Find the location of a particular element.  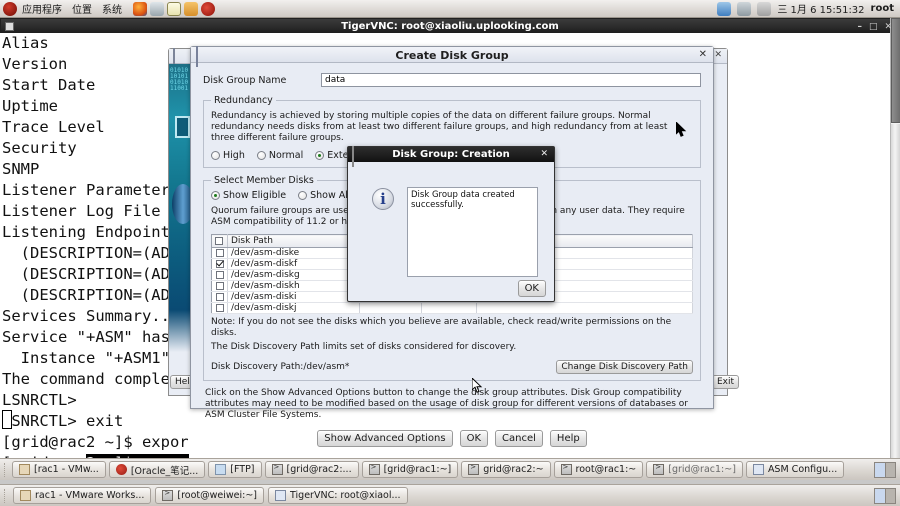

menu-places: 位置 is located at coordinates (82, 8).